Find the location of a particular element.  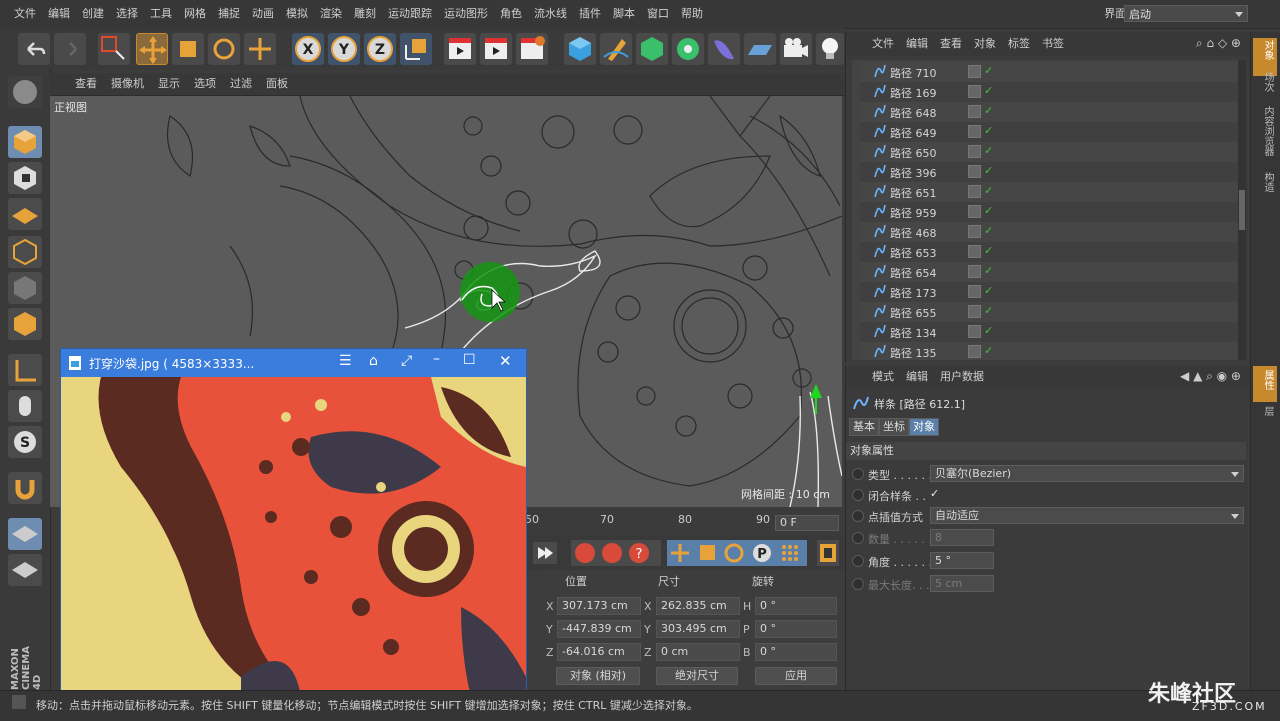

rotation-p-field: 0 ° is located at coordinates (796, 629).